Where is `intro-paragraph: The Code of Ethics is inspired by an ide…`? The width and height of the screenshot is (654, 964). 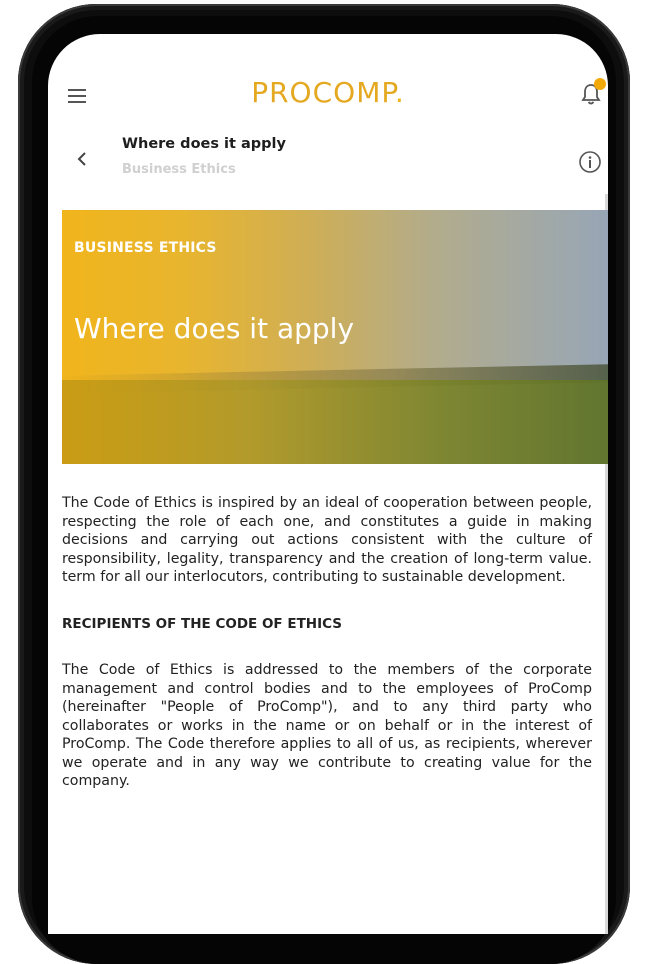
intro-paragraph: The Code of Ethics is inspired by an ide… is located at coordinates (327, 540).